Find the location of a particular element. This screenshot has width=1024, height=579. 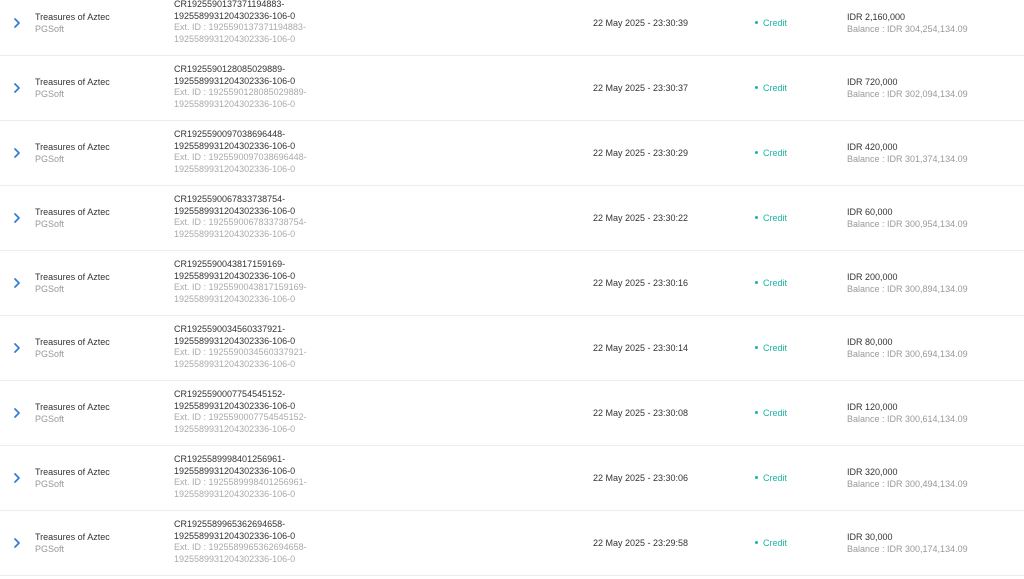

transaction-date: 22 May 2025 - 23:30:39 is located at coordinates (641, 23).